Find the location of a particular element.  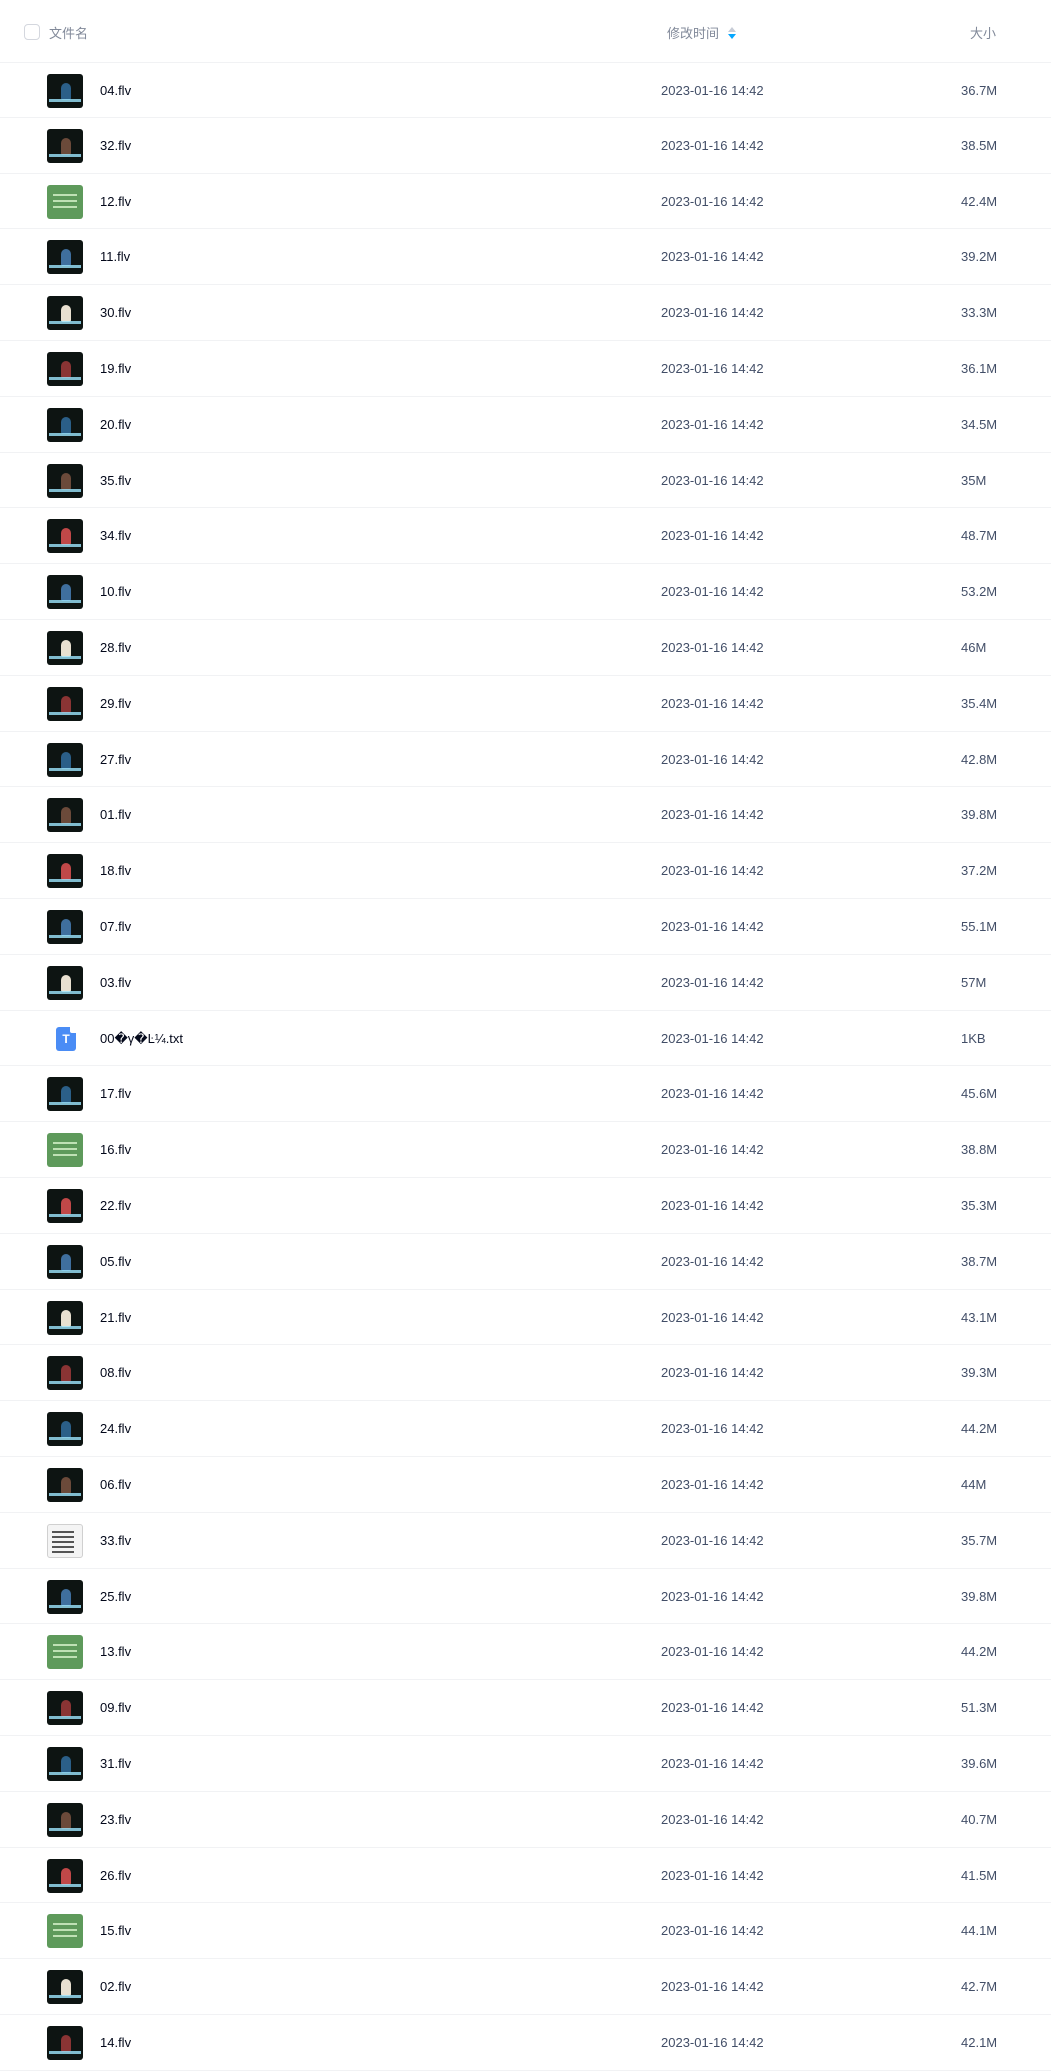

file-name: 18.flv is located at coordinates (115, 870).